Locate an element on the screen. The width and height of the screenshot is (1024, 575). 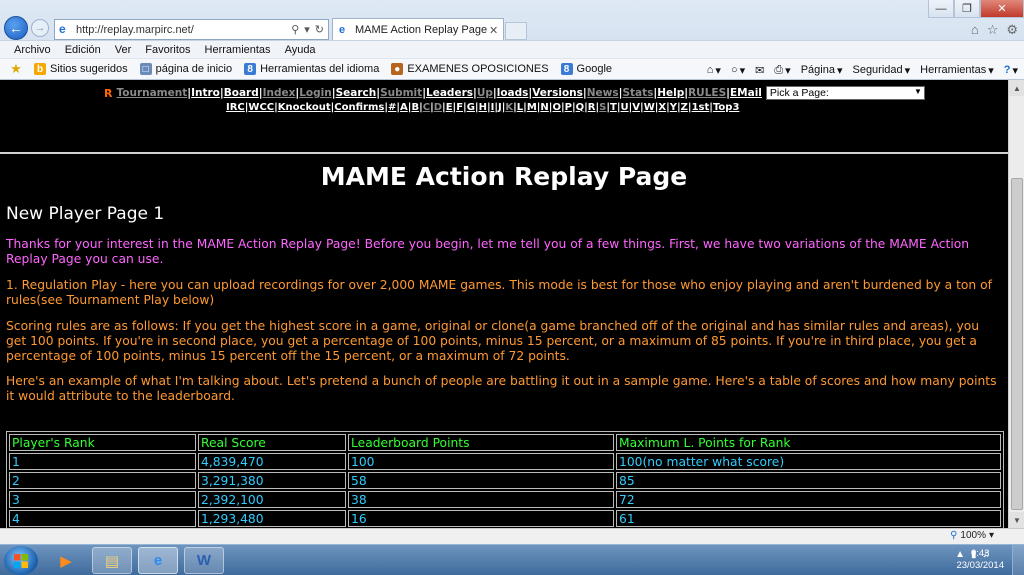
nav-link-top3: Top3 is located at coordinates (726, 107).